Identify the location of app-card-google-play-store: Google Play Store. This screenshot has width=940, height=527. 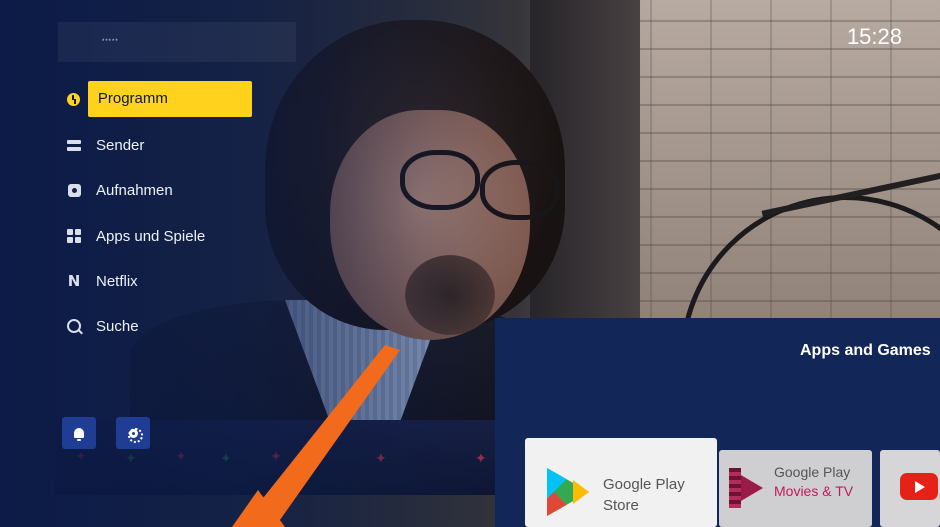
(621, 482).